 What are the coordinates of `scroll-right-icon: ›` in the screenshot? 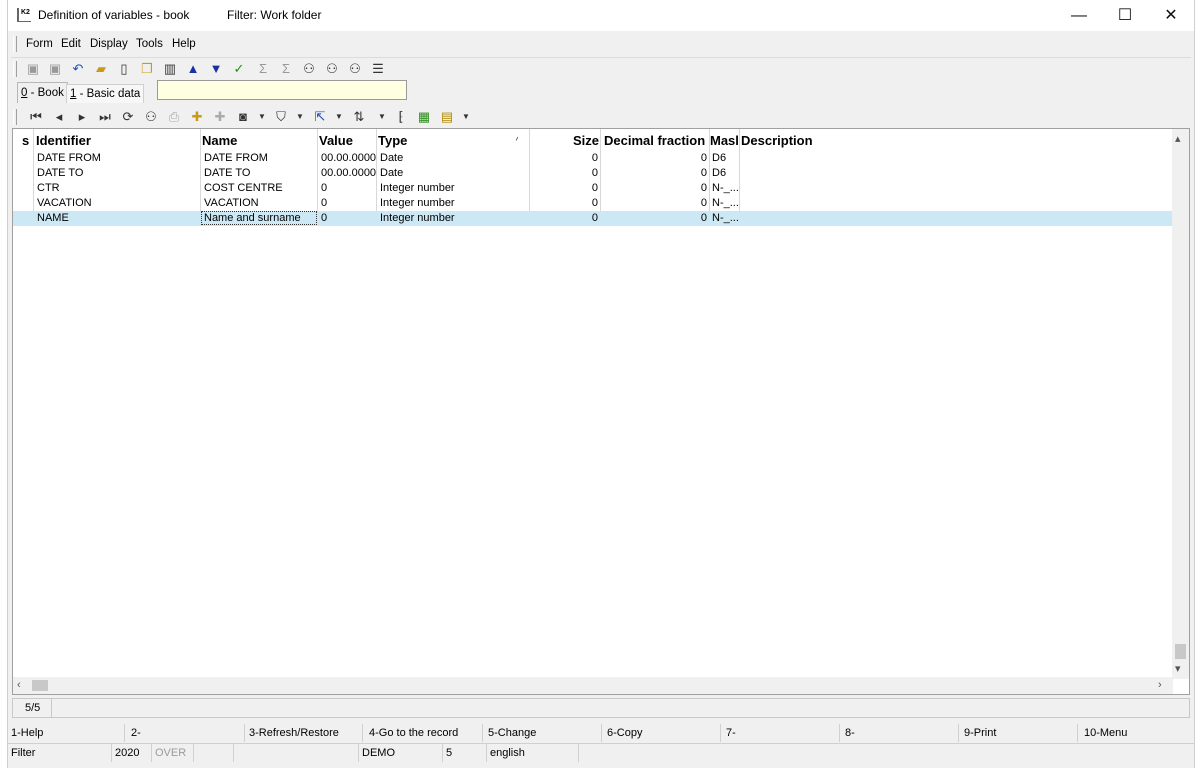 It's located at (1160, 685).